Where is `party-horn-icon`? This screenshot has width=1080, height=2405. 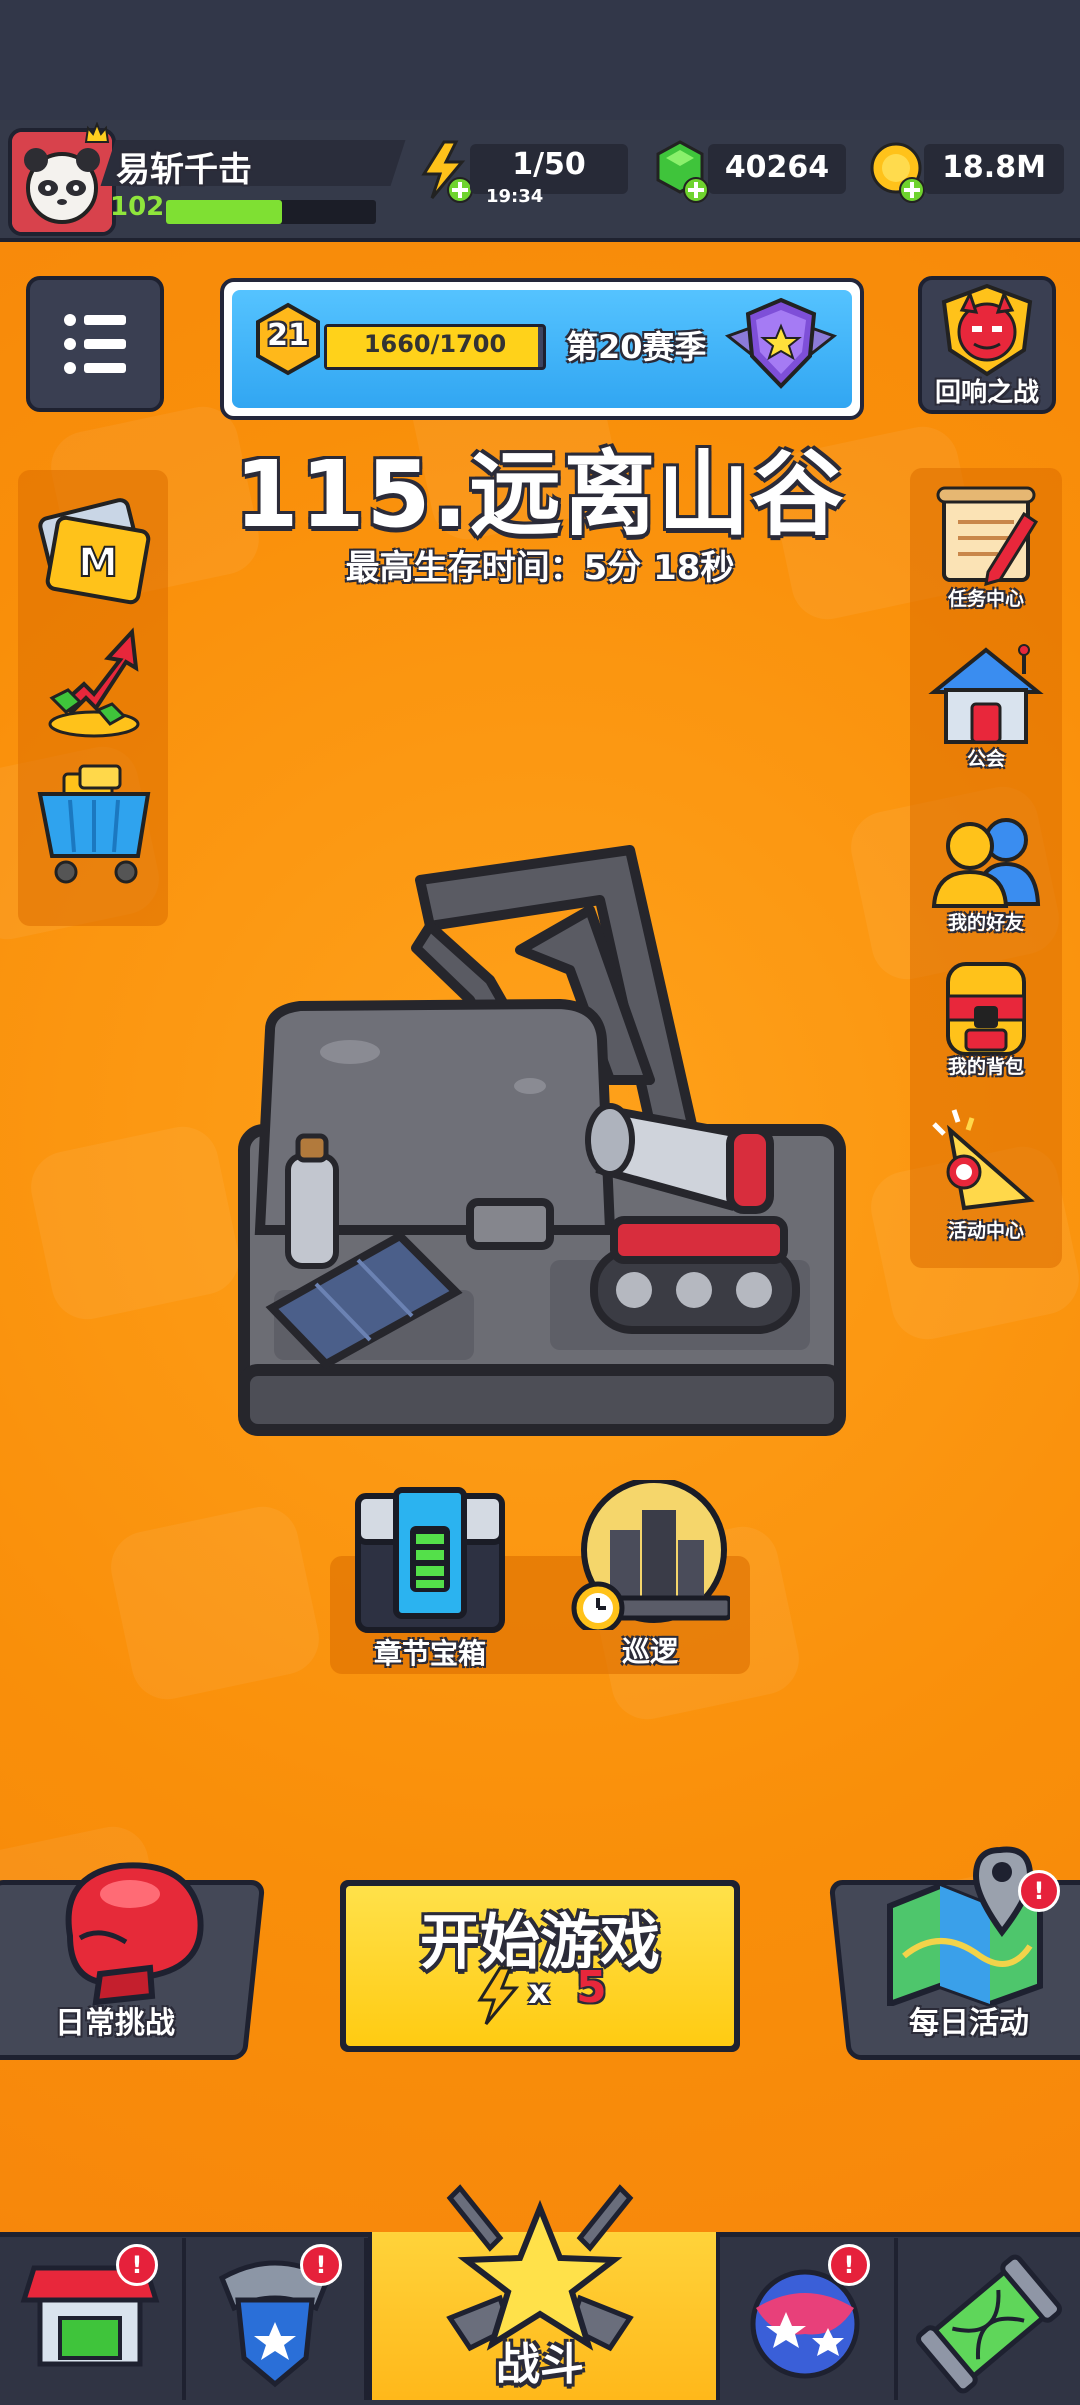 party-horn-icon is located at coordinates (983, 1160).